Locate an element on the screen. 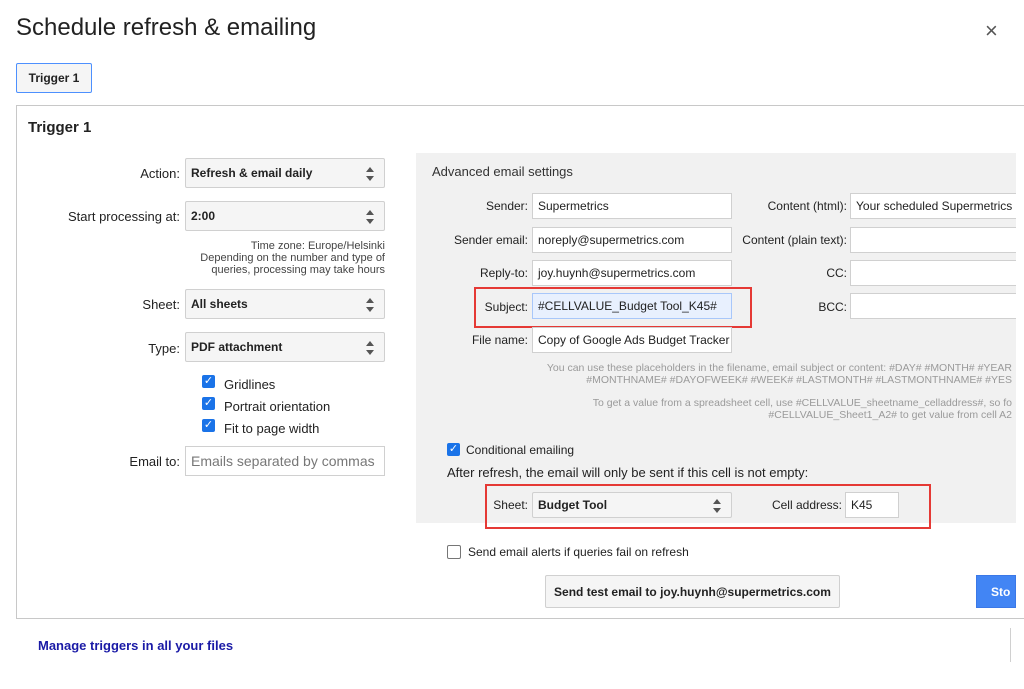 The image size is (1024, 689). email-alerts-checkbox is located at coordinates (454, 552).